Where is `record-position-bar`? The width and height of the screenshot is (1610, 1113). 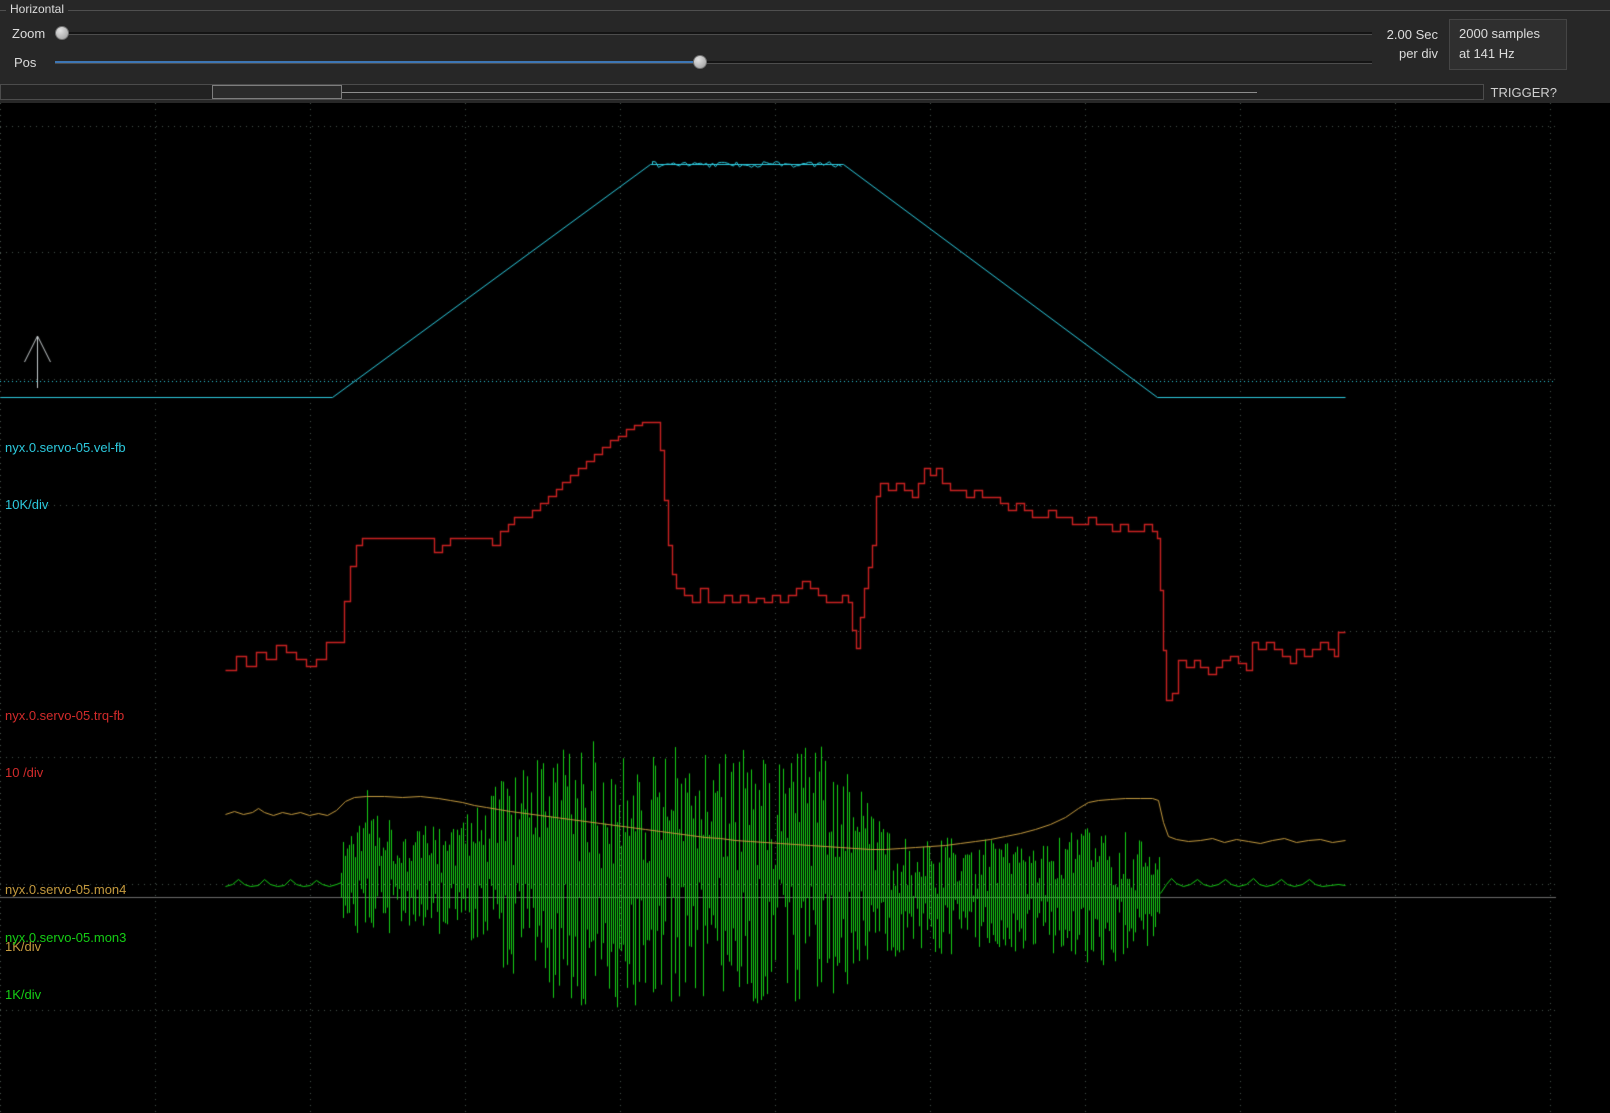 record-position-bar is located at coordinates (742, 92).